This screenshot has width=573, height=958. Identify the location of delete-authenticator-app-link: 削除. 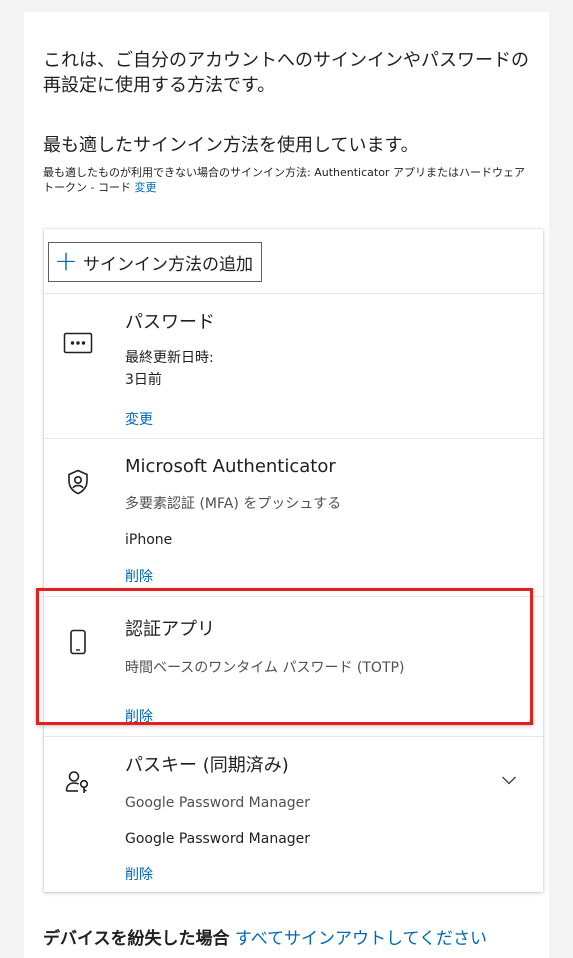
(139, 717).